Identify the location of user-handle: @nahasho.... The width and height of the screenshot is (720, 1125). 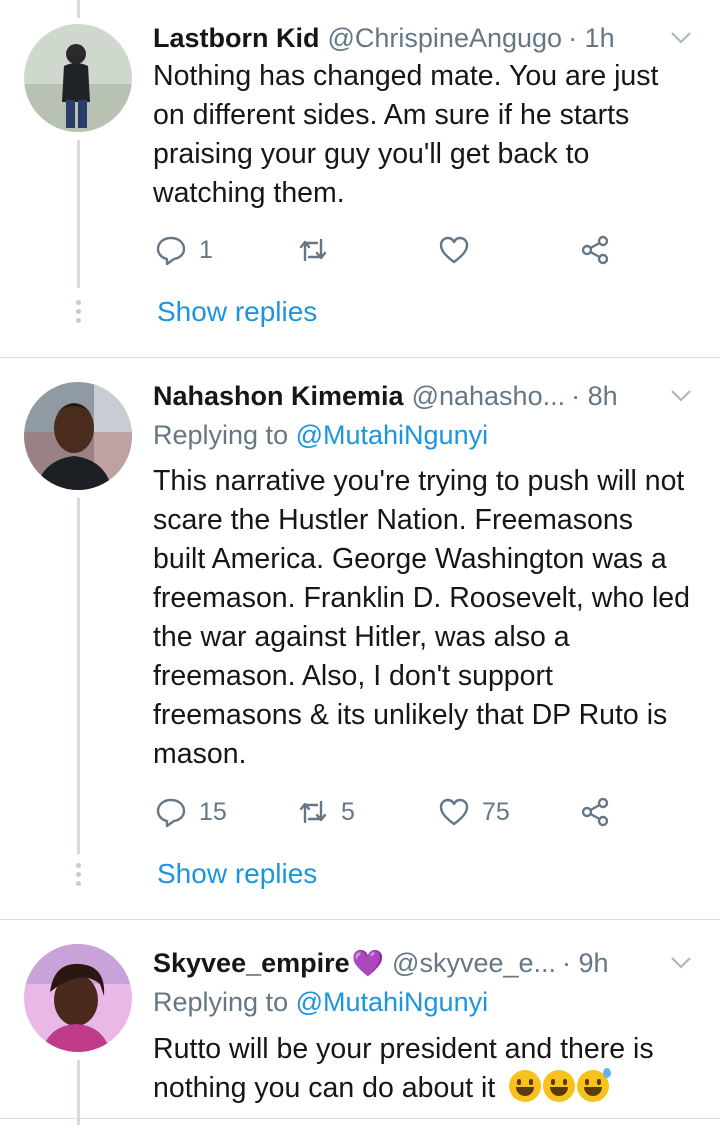
(489, 396).